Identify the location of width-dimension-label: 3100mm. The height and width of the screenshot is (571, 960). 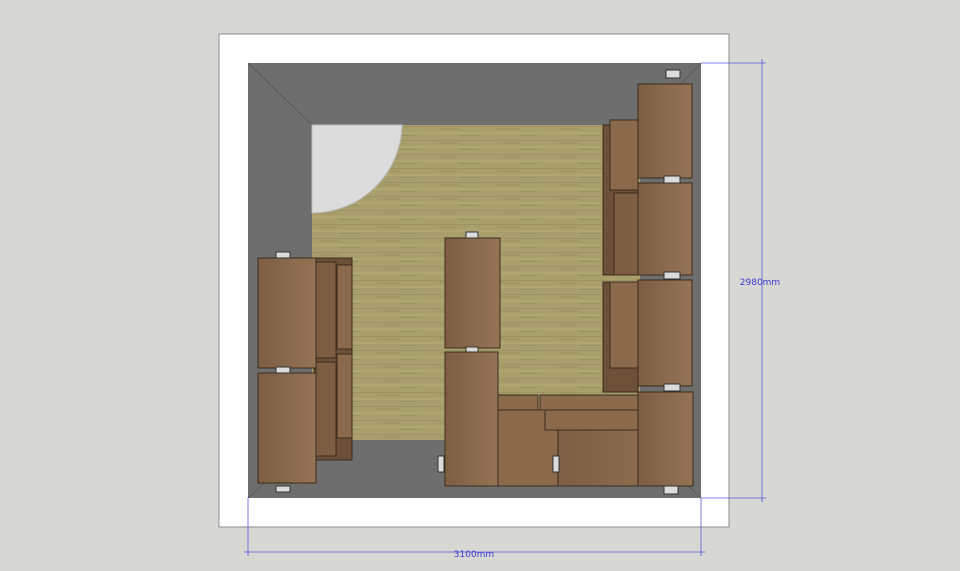
(474, 555).